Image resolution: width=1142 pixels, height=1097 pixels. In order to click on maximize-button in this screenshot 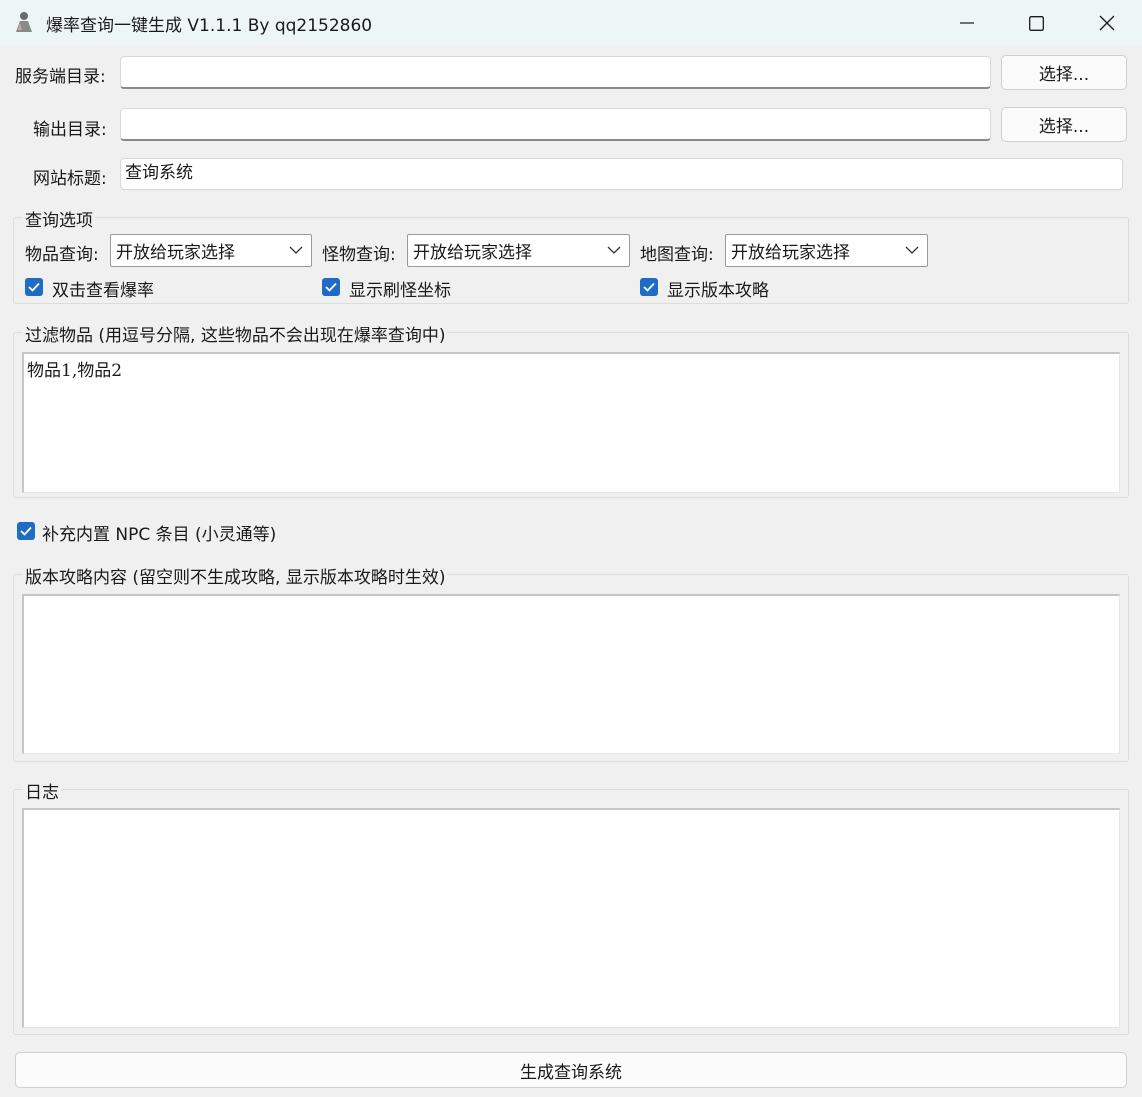, I will do `click(1036, 23)`.